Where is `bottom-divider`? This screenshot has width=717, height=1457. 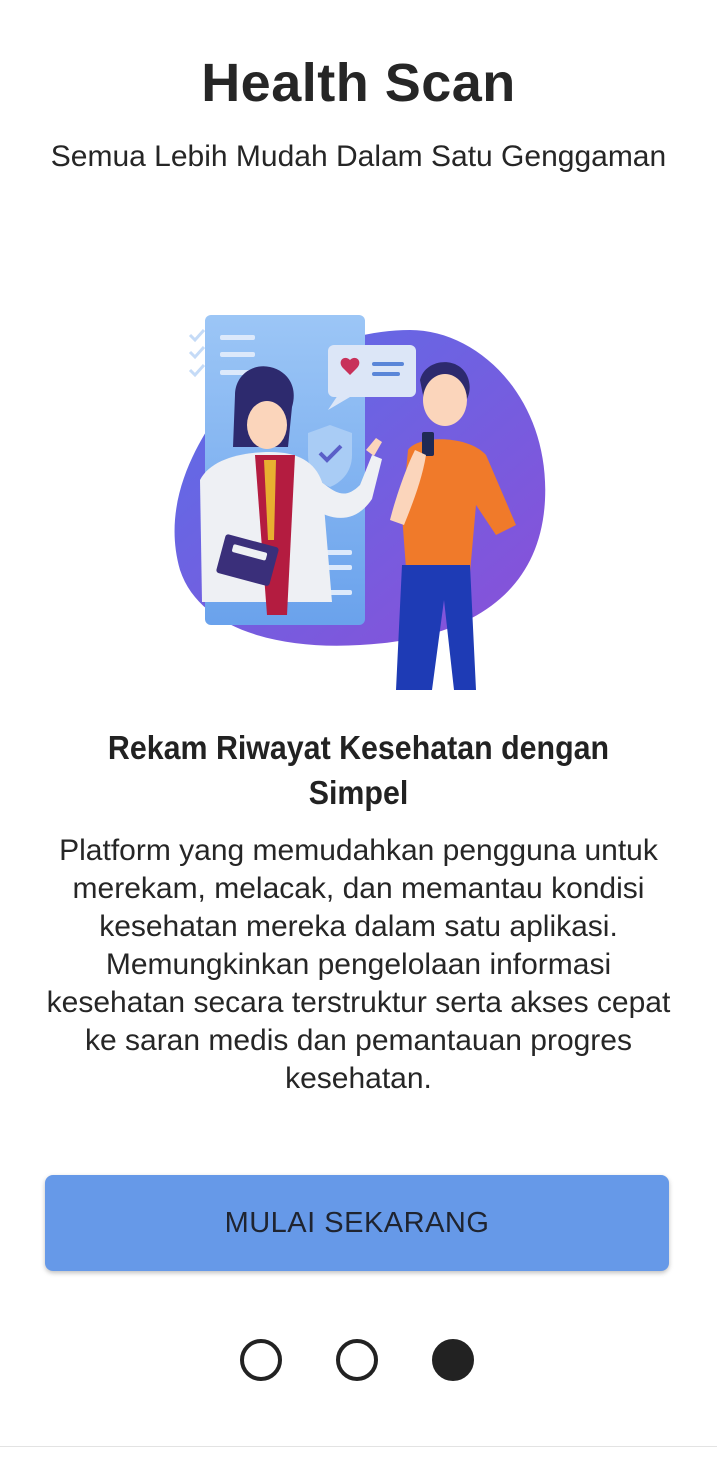
bottom-divider is located at coordinates (358, 1446).